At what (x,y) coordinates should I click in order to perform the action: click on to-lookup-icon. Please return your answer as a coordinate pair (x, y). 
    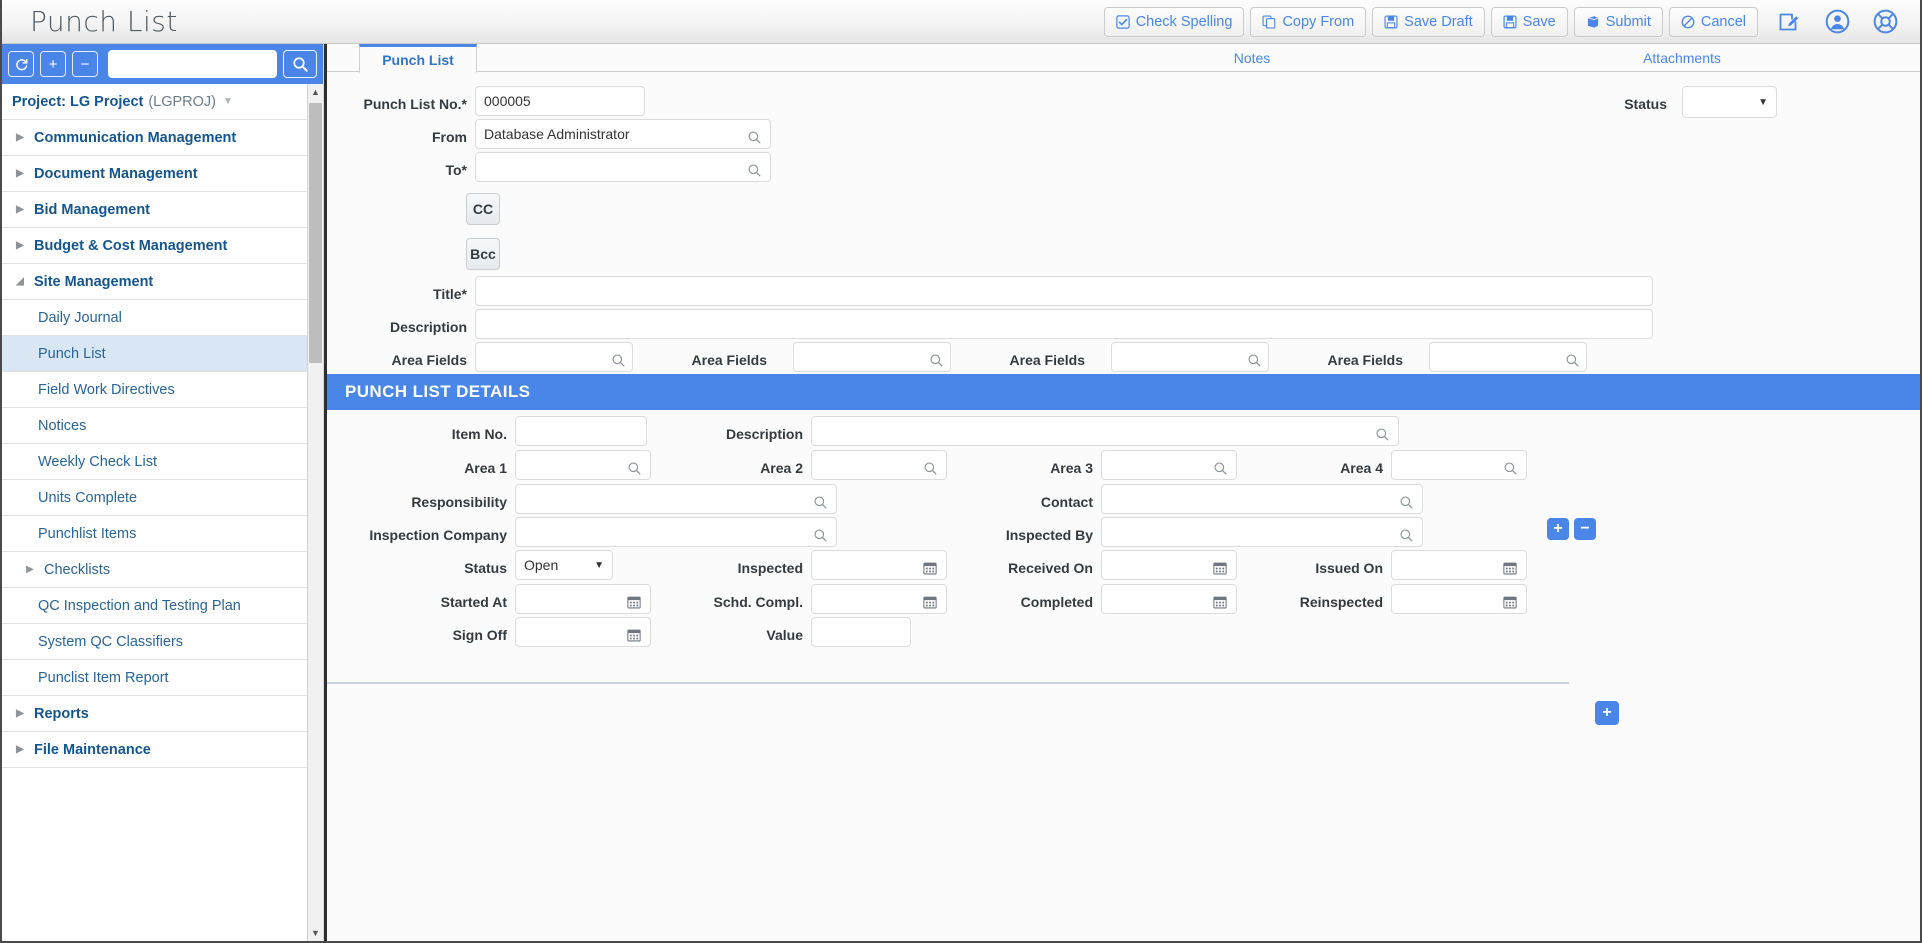
    Looking at the image, I should click on (754, 170).